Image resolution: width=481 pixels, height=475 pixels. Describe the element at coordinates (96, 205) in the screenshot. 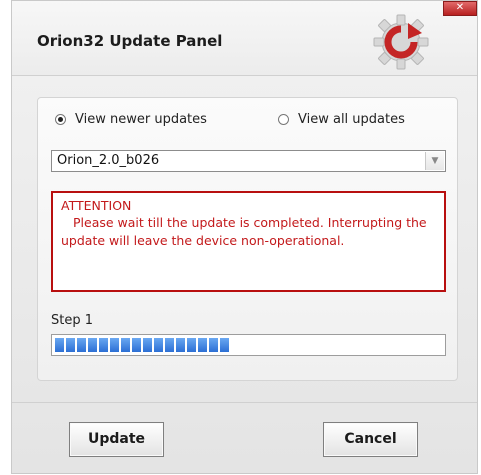

I see `attention-heading: ATTENTION` at that location.